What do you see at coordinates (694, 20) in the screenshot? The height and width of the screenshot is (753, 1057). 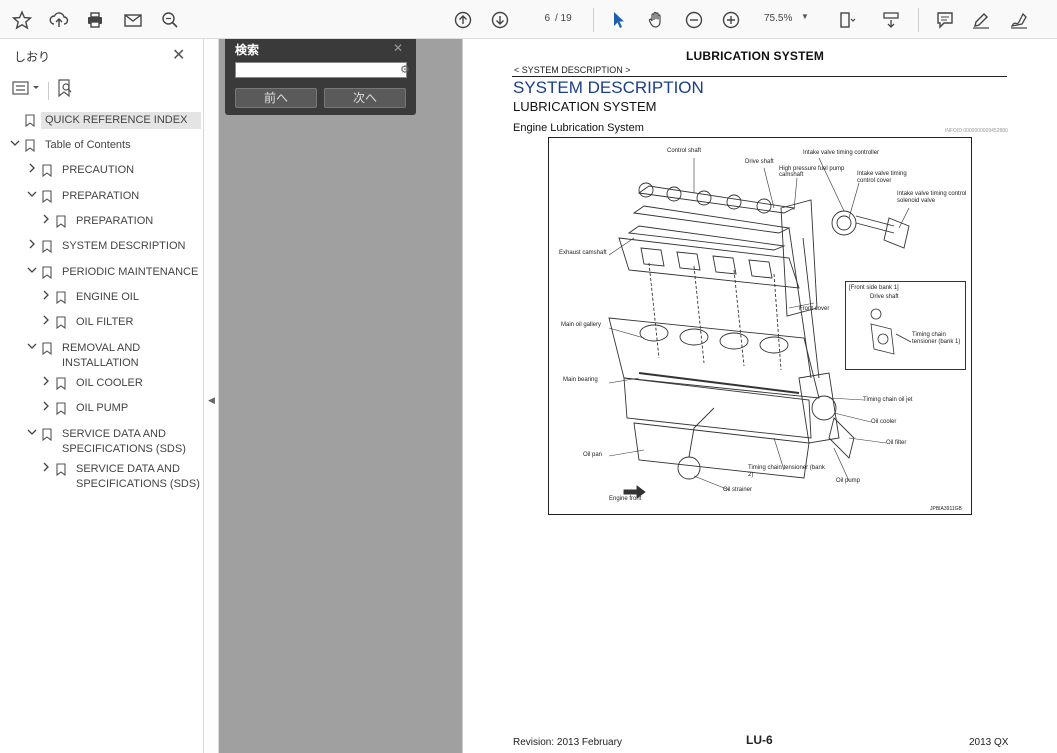 I see `zoom-out-icon` at bounding box center [694, 20].